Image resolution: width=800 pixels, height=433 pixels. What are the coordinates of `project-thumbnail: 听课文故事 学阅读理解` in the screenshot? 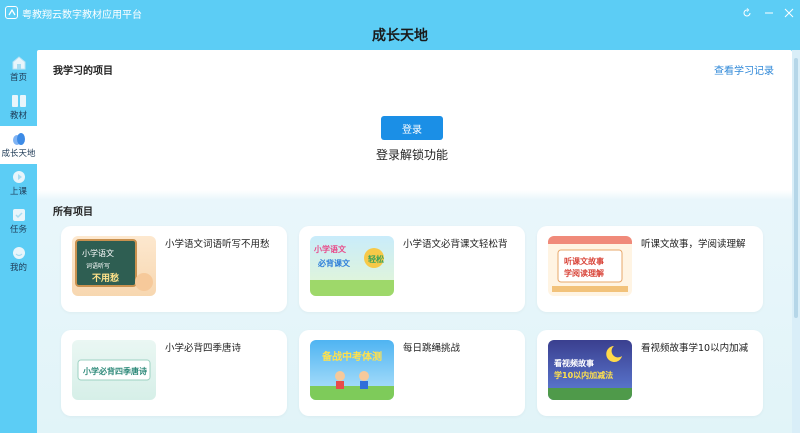 It's located at (590, 266).